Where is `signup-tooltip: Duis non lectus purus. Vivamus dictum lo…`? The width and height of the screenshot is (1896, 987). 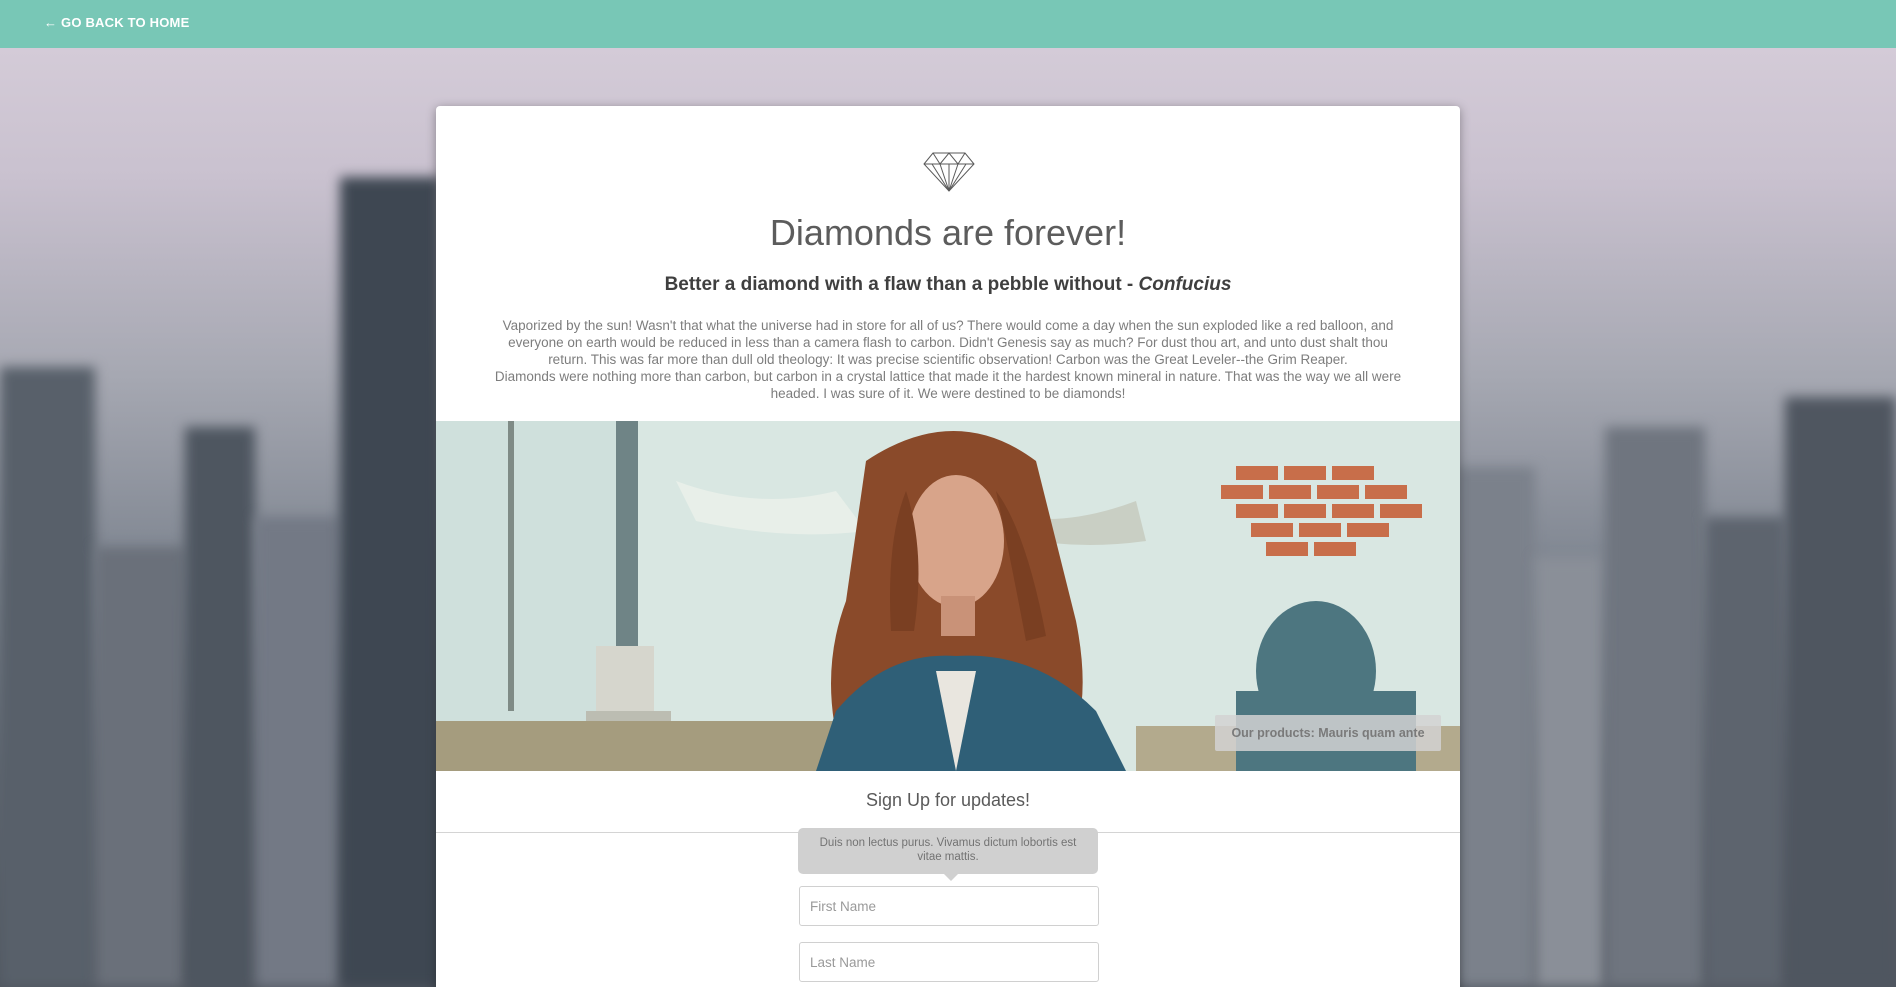 signup-tooltip: Duis non lectus purus. Vivamus dictum lo… is located at coordinates (948, 854).